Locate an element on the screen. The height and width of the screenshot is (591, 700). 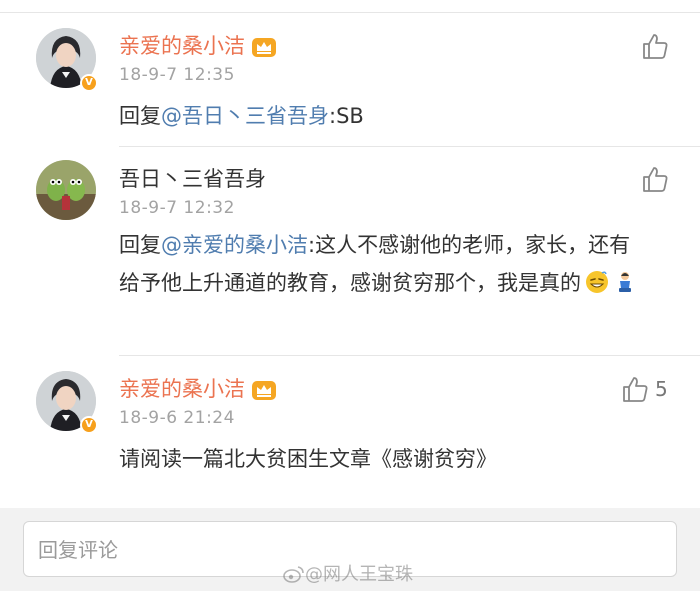
weibo-logo-icon is located at coordinates (293, 574).